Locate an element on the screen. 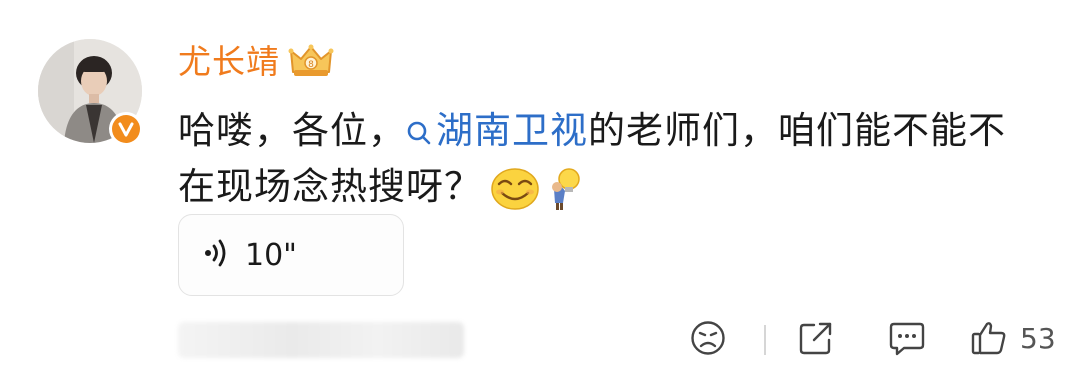 Image resolution: width=1080 pixels, height=388 pixels. topic-link: 湖南卫视 is located at coordinates (497, 130).